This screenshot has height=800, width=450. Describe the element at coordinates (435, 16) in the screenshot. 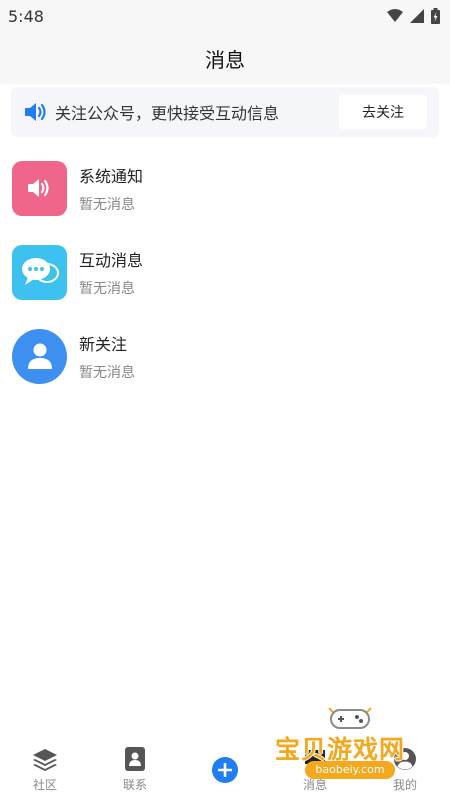

I see `battery-icon` at that location.